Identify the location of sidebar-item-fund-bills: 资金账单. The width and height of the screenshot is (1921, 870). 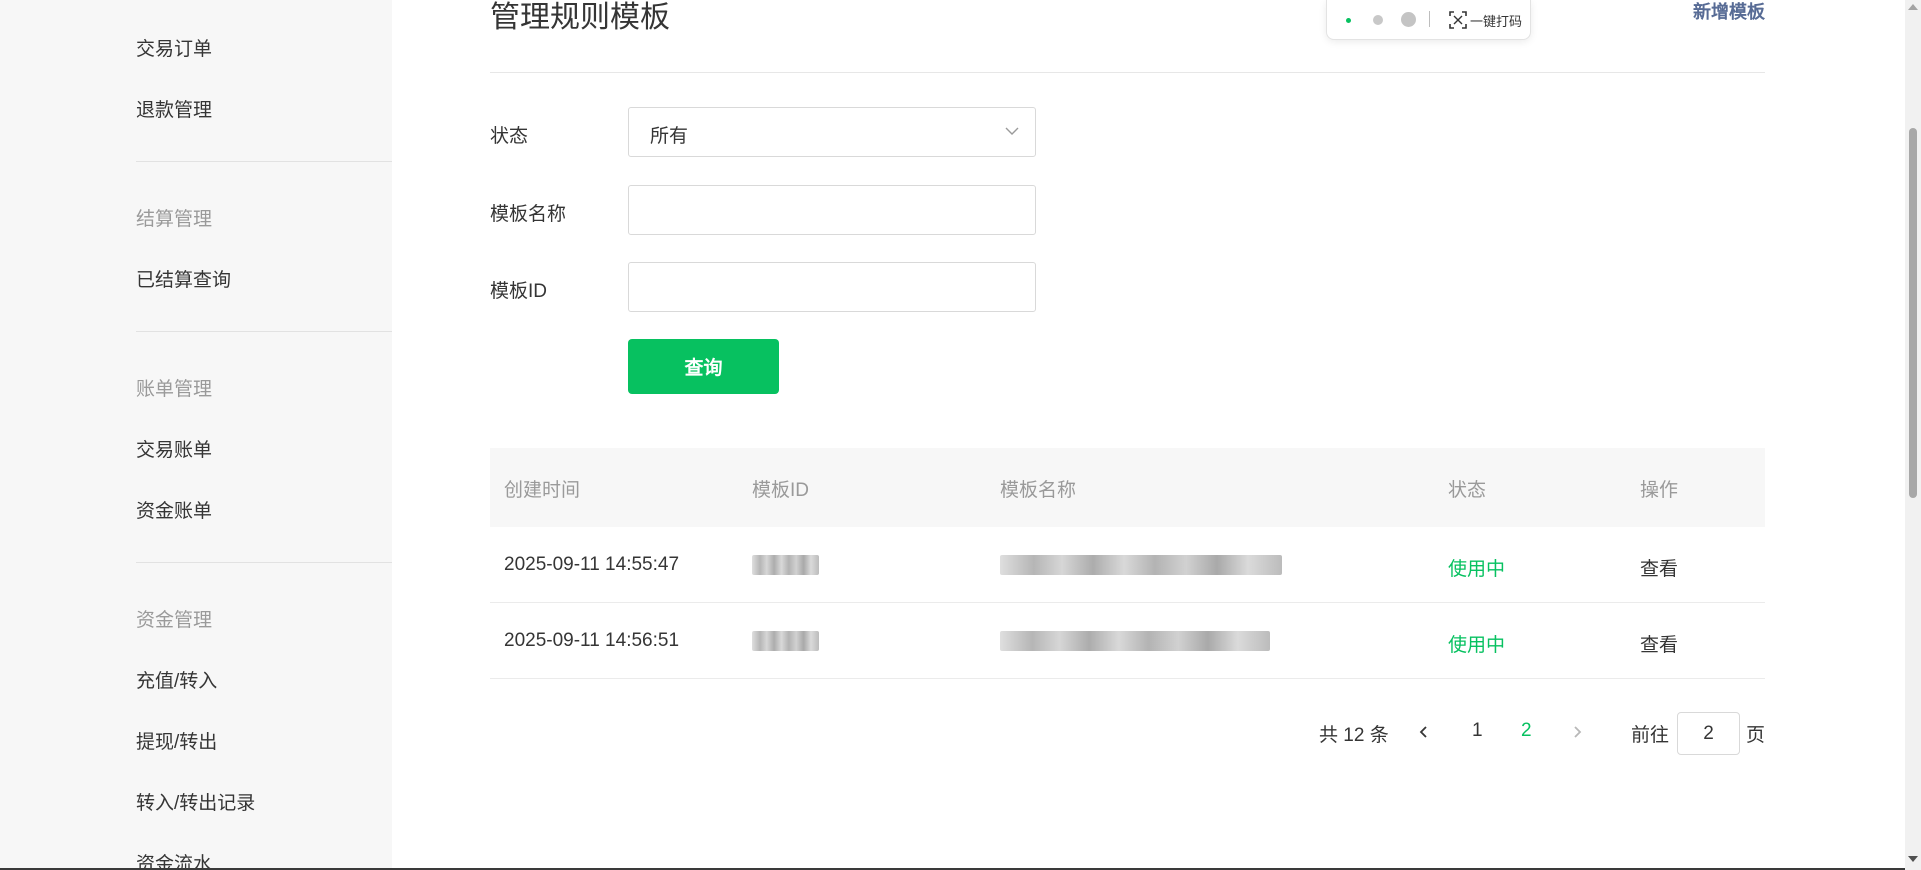
(174, 509).